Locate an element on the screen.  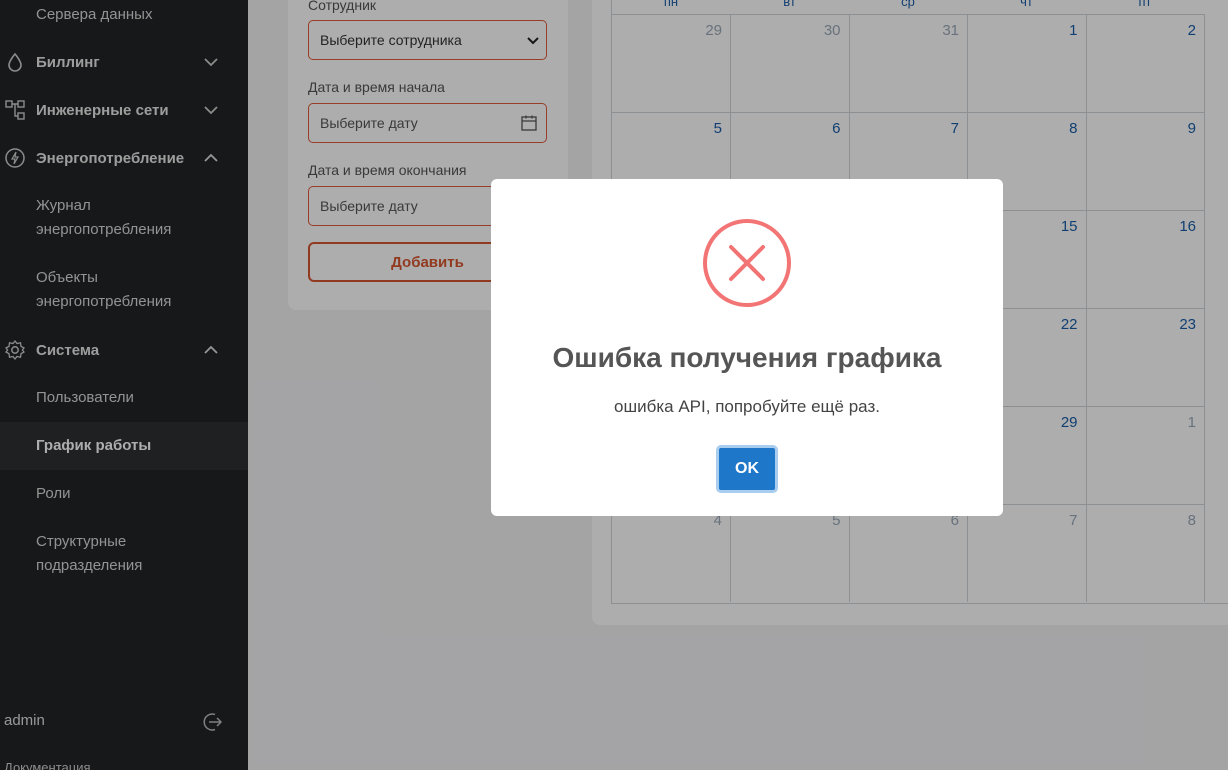
ok-button: OK is located at coordinates (747, 469).